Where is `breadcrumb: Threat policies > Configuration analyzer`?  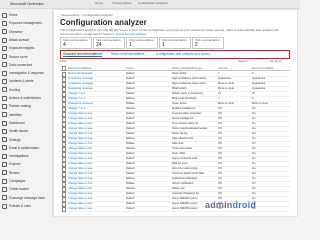
breadcrumb: Threat policies > Configuration analyzer is located at coordinates (86, 15).